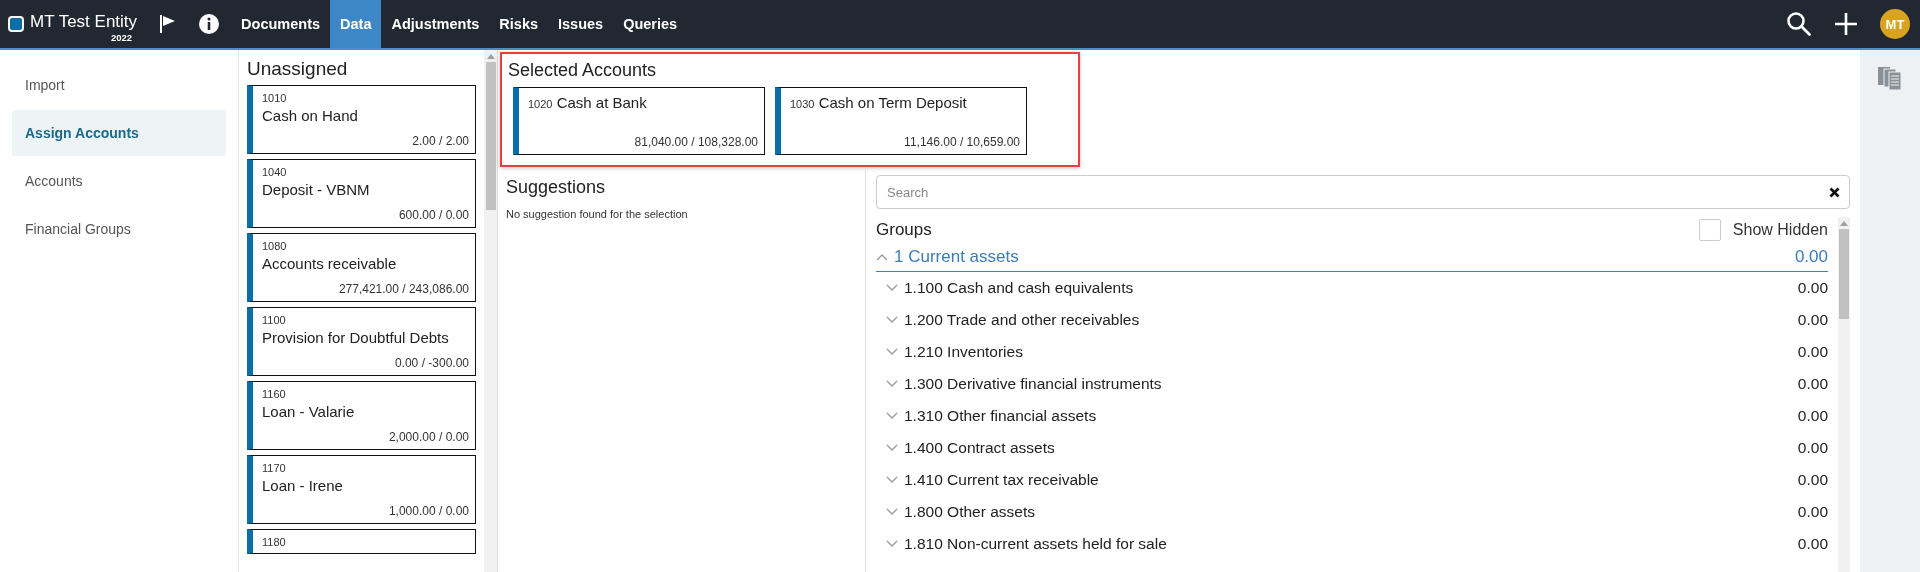 The image size is (1920, 572). Describe the element at coordinates (361, 415) in the screenshot. I see `account-card: 1160 Loan - Valarie 2,000.00 / 0.00` at that location.